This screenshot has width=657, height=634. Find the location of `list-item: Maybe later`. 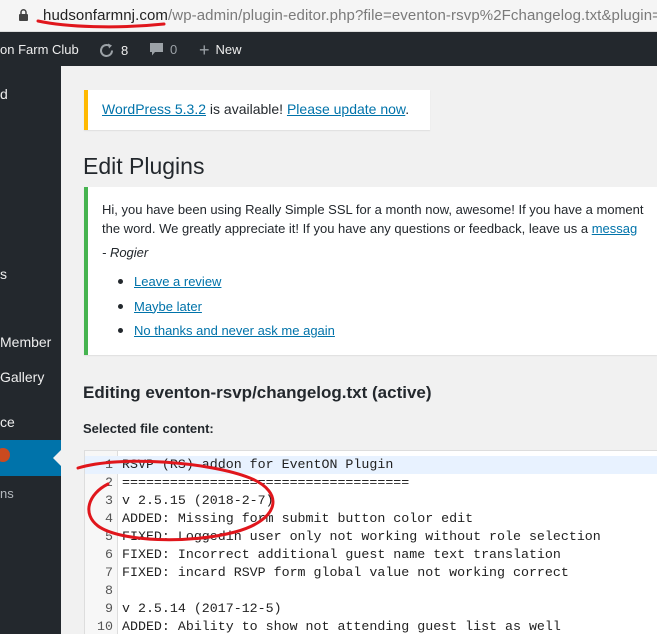

list-item: Maybe later is located at coordinates (226, 309).